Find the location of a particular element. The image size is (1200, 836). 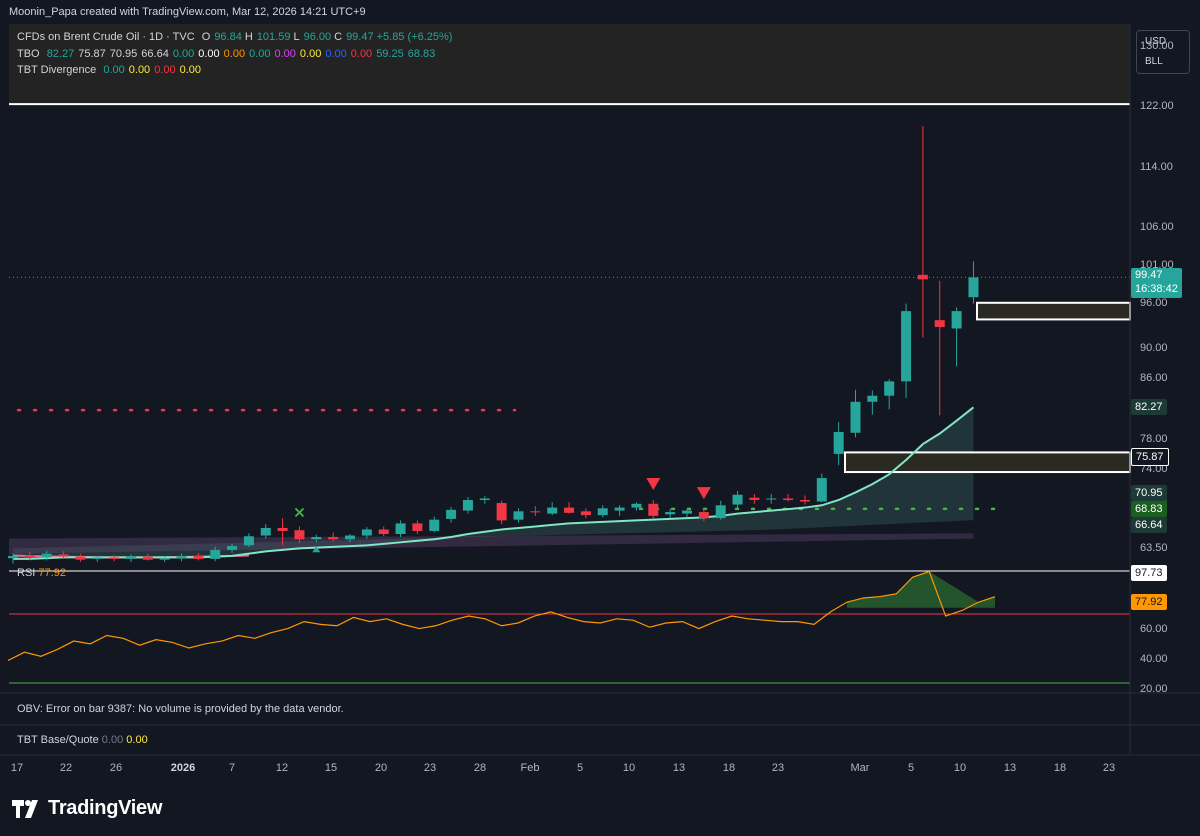

time-tick: 7 is located at coordinates (232, 768).